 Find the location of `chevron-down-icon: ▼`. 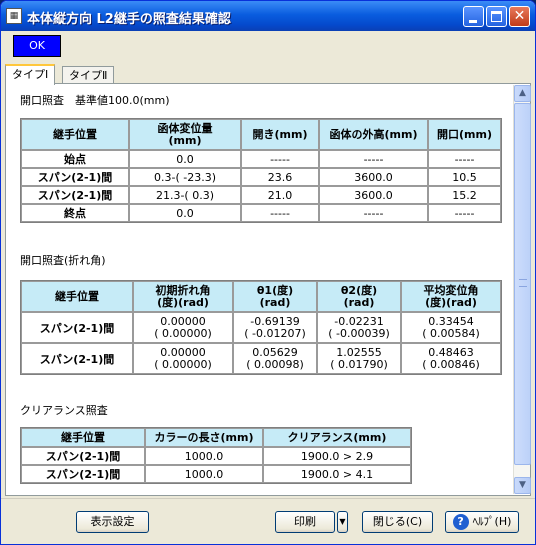

chevron-down-icon: ▼ is located at coordinates (342, 521).